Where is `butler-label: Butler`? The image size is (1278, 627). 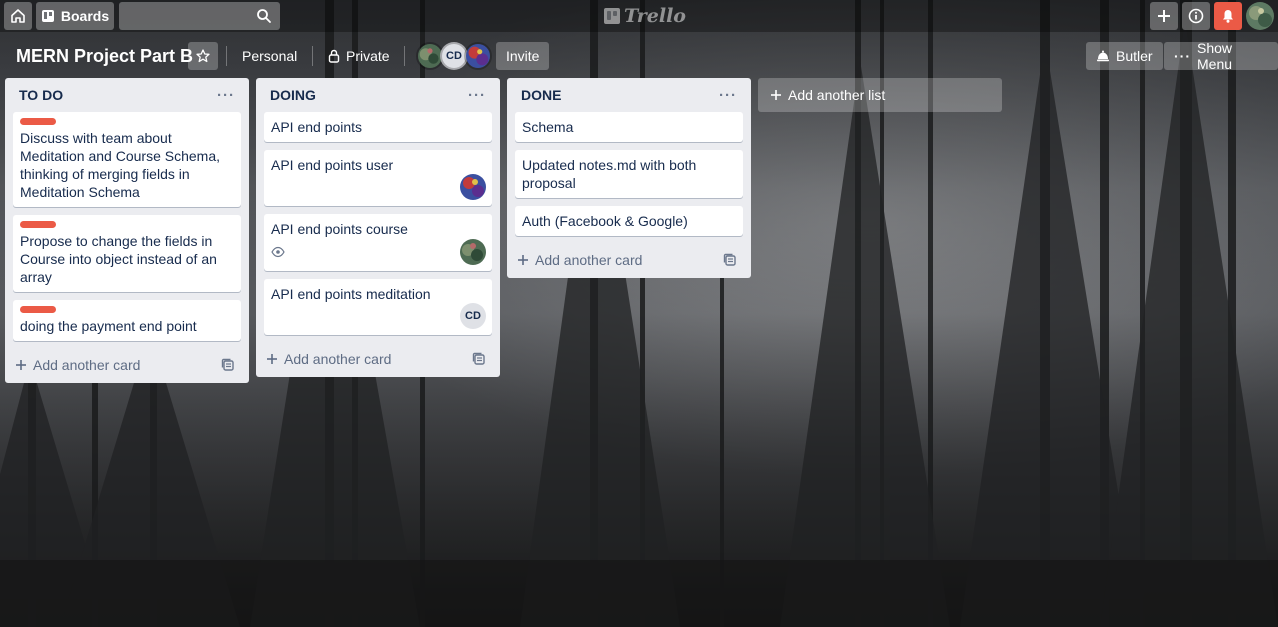
butler-label: Butler is located at coordinates (1134, 56).